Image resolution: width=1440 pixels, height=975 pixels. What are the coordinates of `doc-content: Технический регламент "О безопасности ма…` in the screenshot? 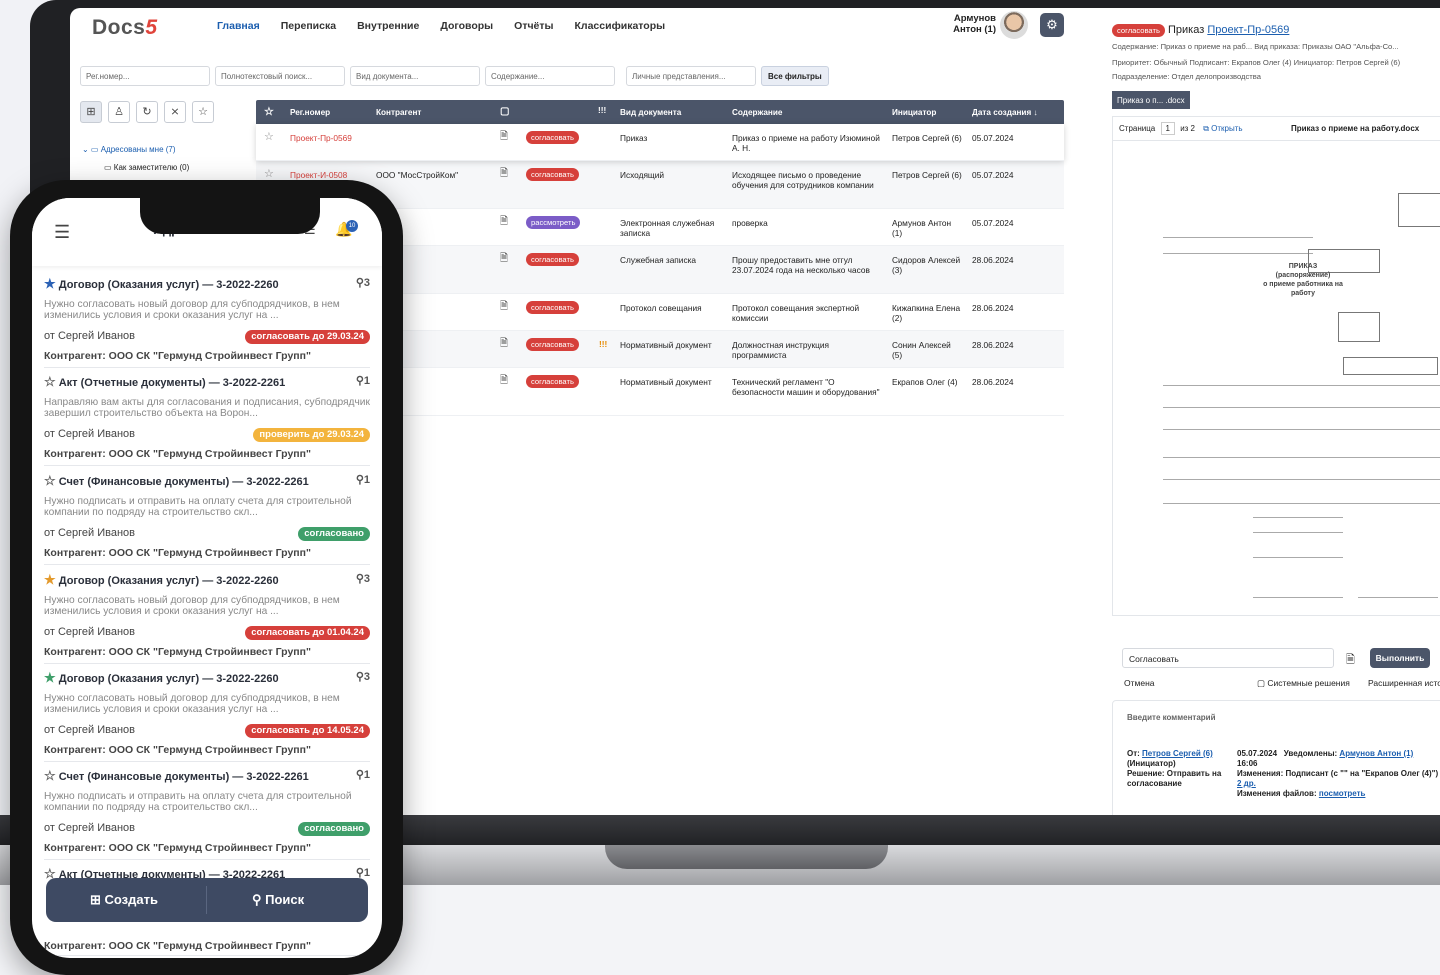 It's located at (806, 387).